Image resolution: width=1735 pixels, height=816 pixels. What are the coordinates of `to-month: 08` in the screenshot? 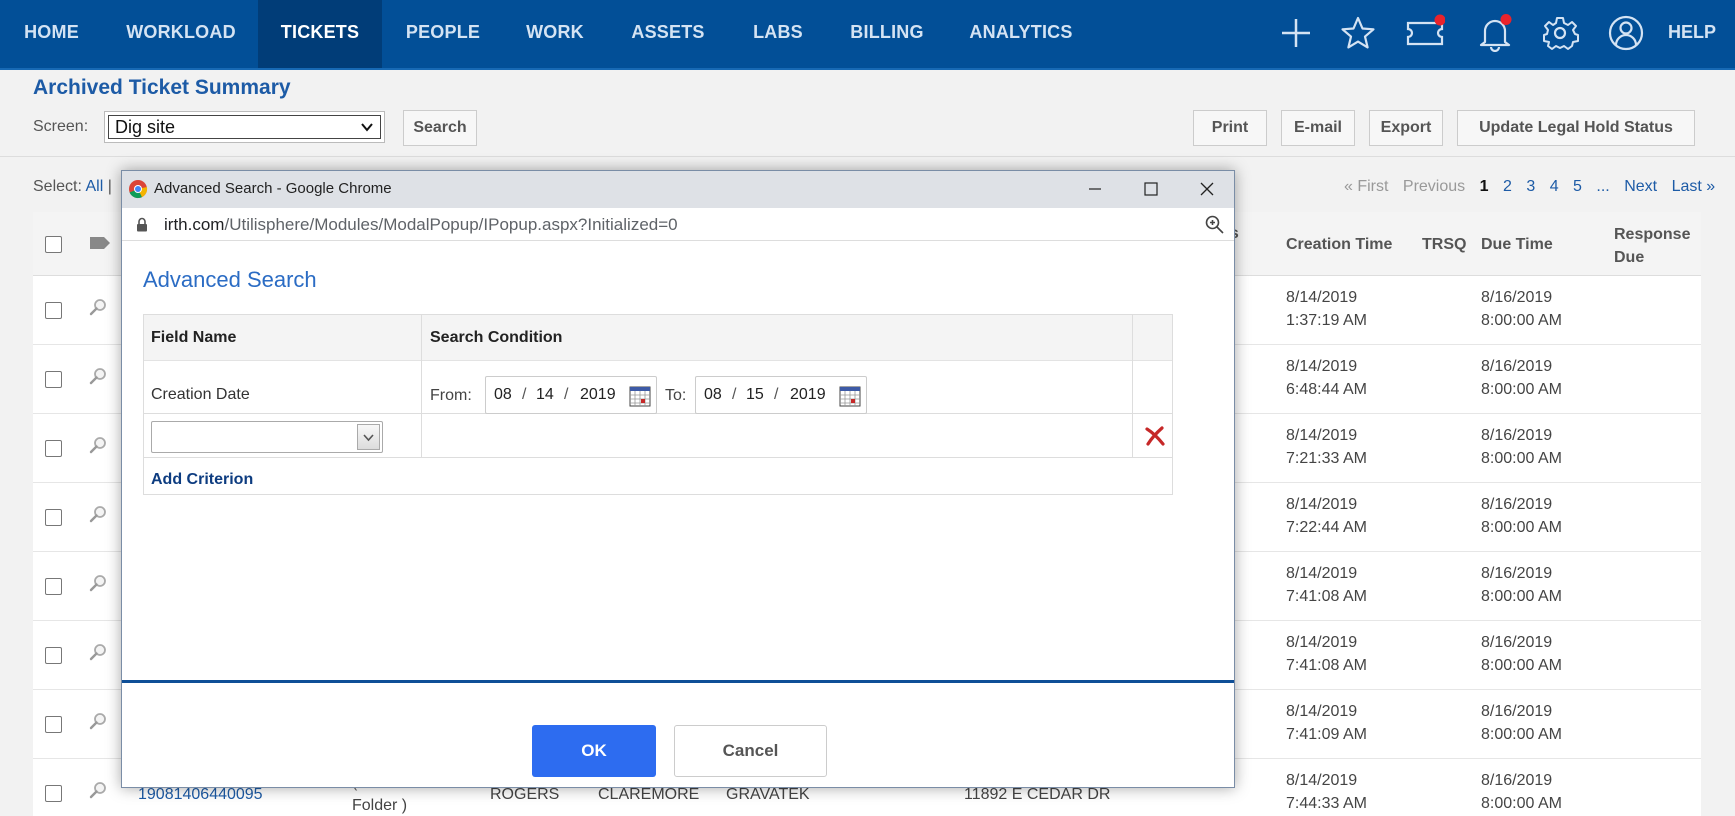 It's located at (713, 395).